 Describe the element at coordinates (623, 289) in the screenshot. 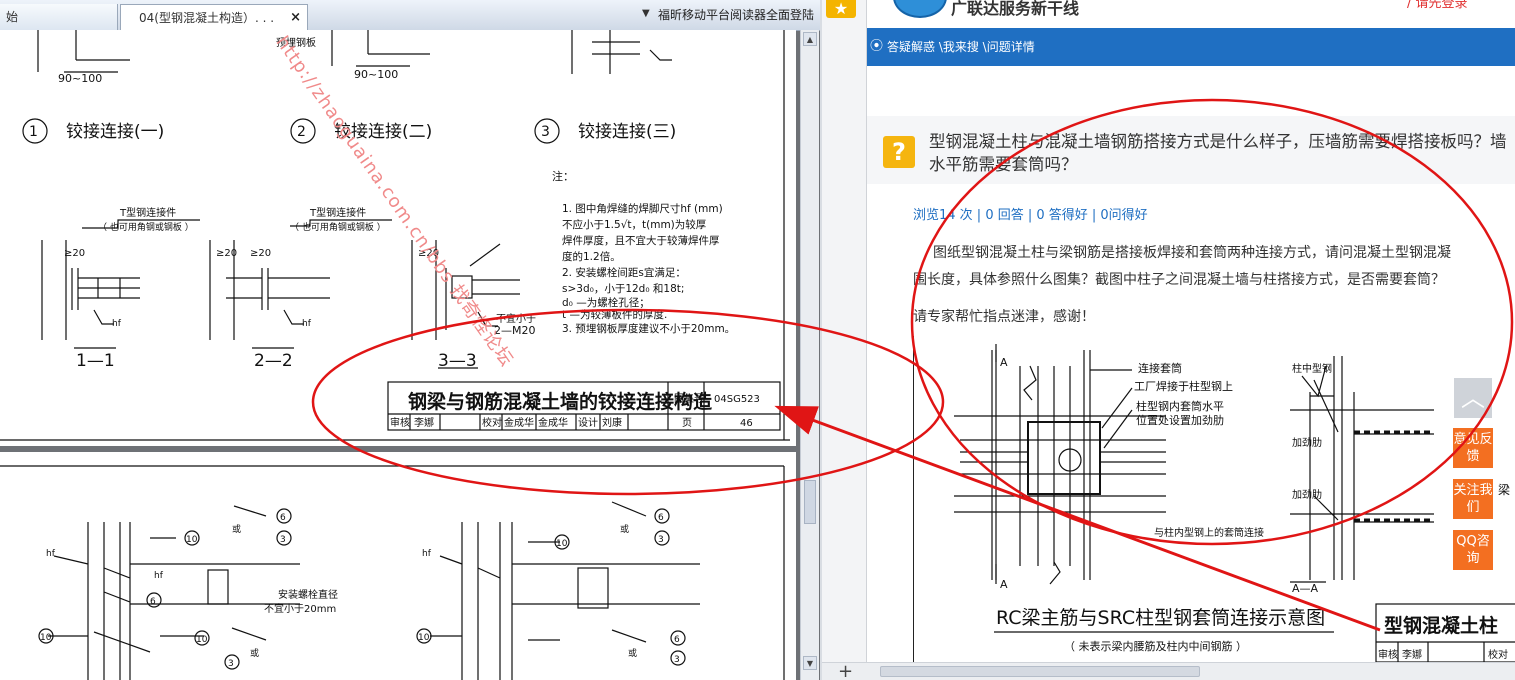

I see `note-line: s>3d₀，小于12d₀ 和18t;` at that location.